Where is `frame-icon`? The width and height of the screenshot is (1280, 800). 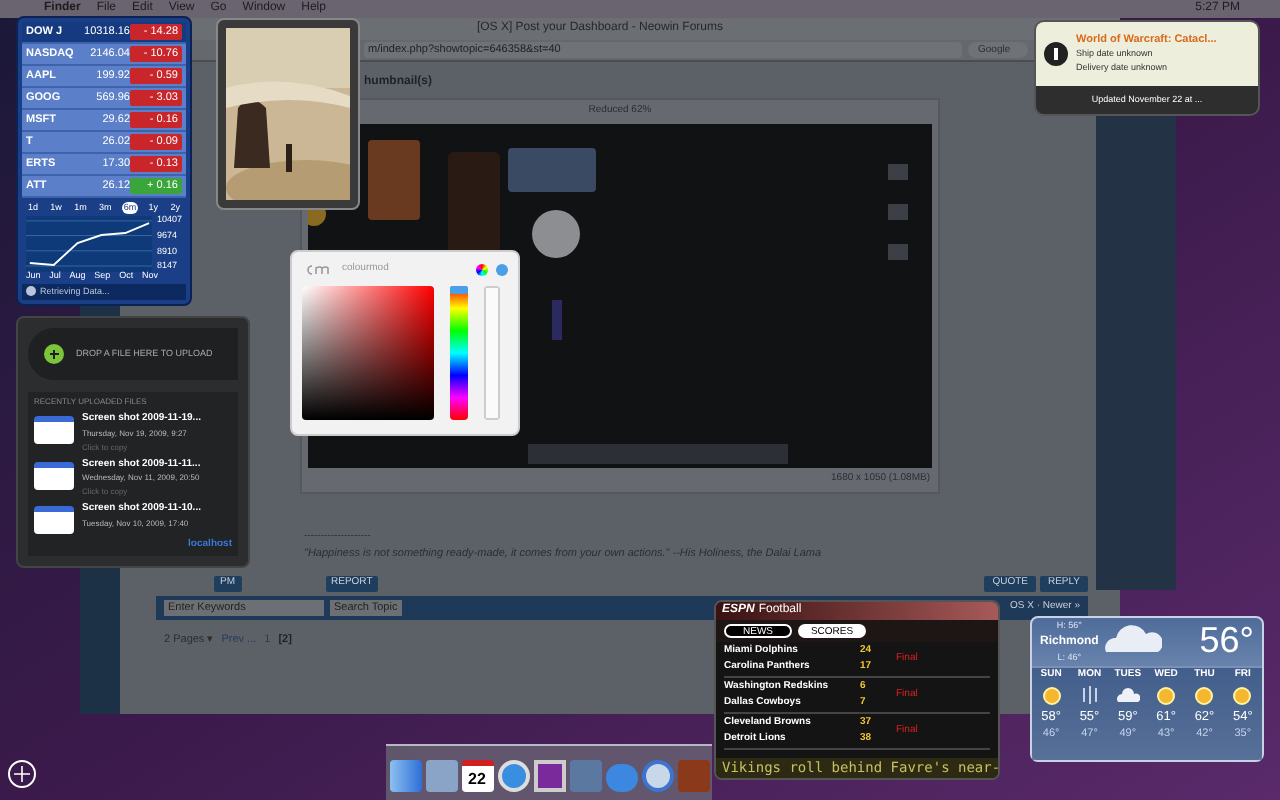 frame-icon is located at coordinates (549, 776).